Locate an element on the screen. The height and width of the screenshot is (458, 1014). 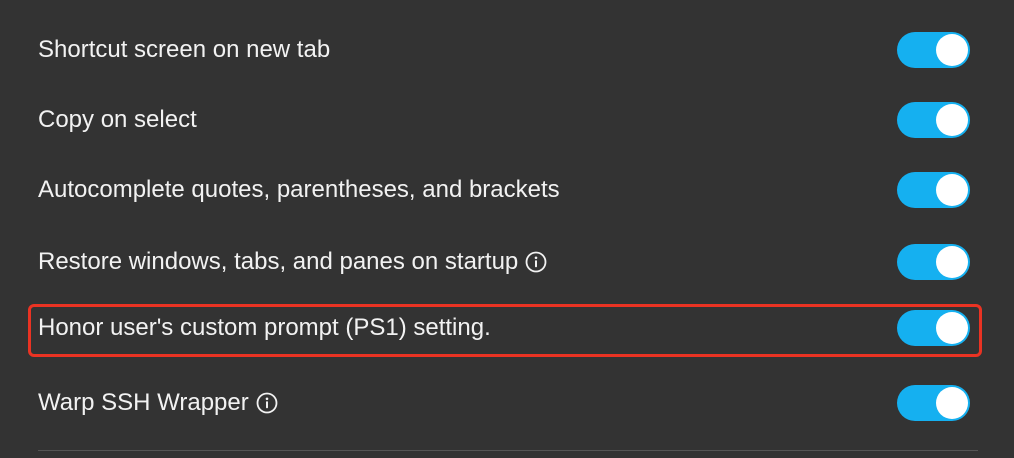
restore-windows-toggle is located at coordinates (933, 262).